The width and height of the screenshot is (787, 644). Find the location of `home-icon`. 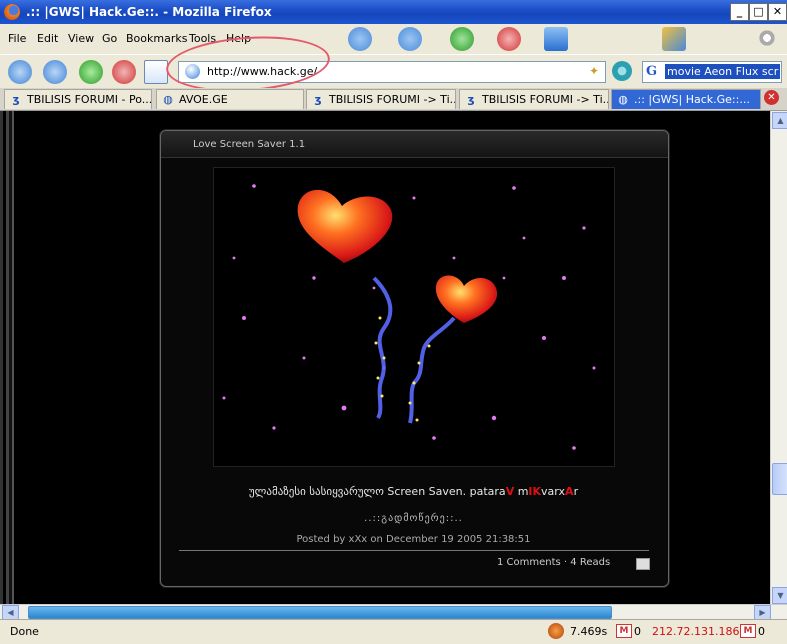

home-icon is located at coordinates (156, 72).